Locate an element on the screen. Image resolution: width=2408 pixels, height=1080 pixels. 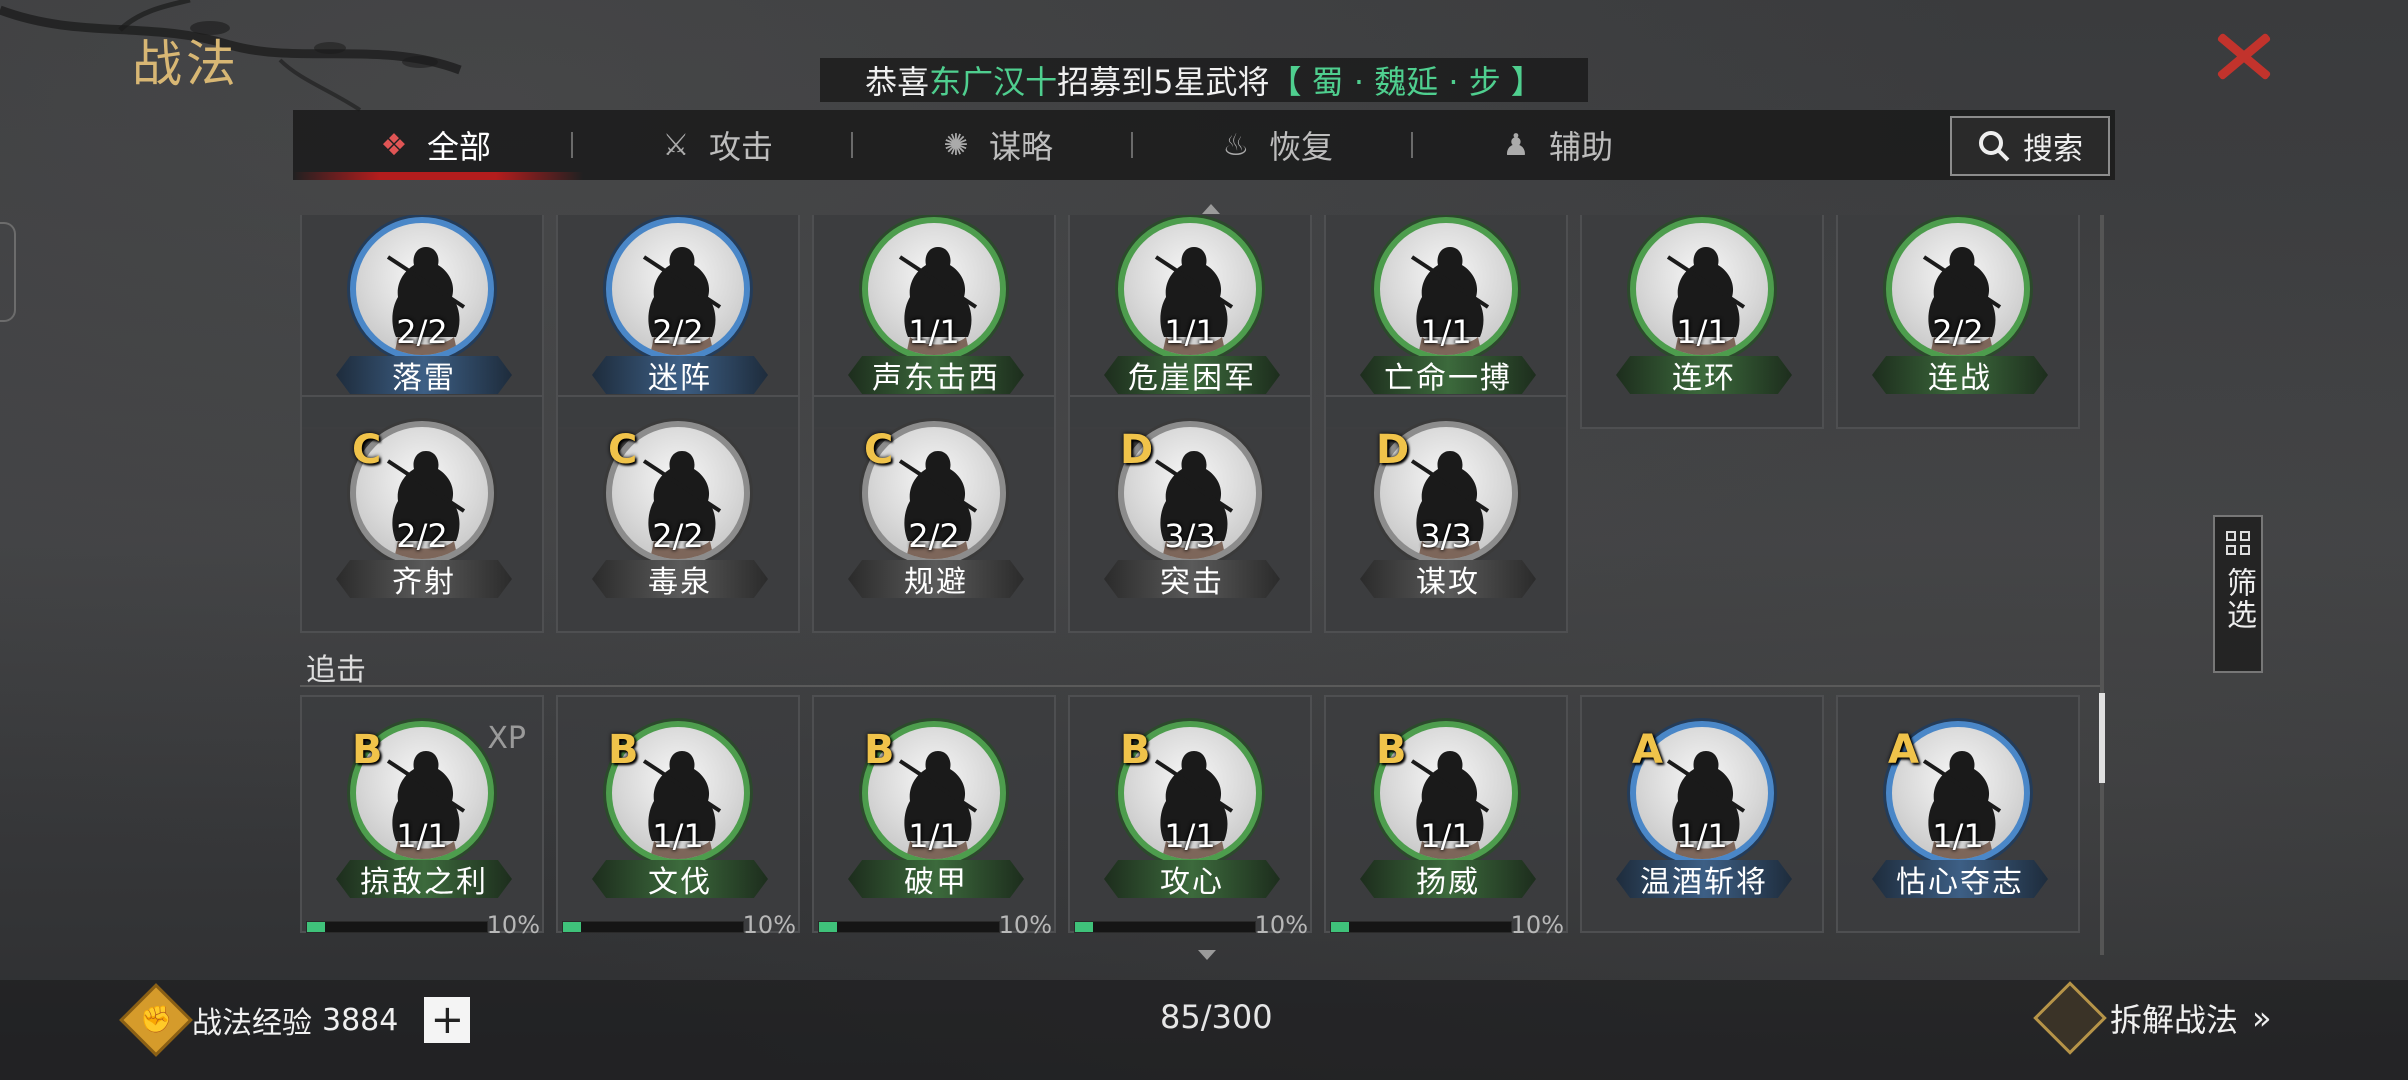
tactic-name: 温酒斩将 is located at coordinates (1704, 879).